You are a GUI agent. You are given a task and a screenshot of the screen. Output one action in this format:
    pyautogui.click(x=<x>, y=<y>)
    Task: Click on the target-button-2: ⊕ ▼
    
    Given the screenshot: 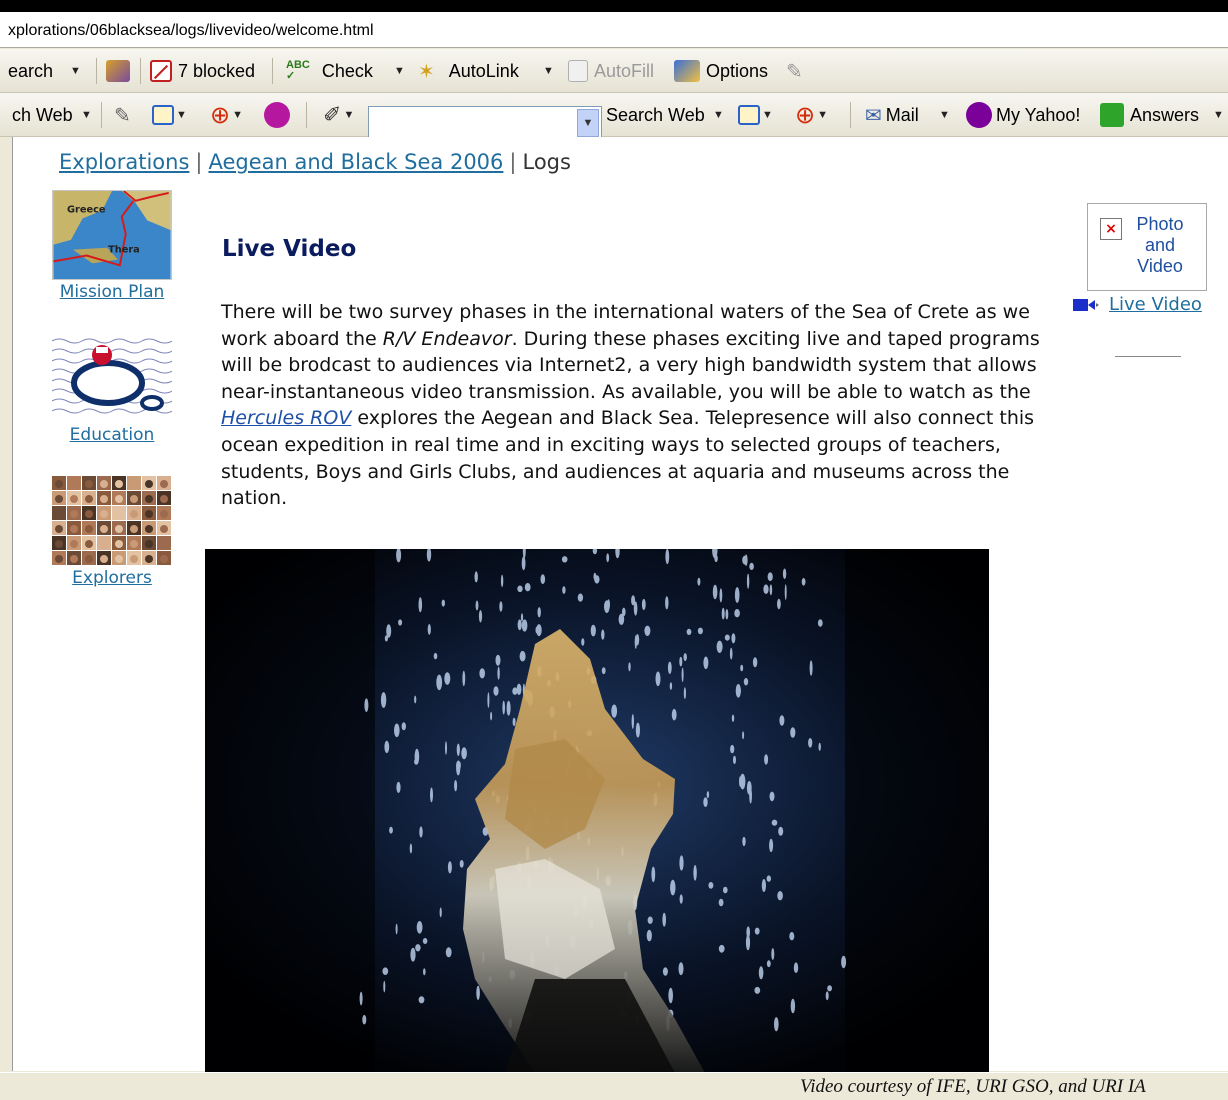 What is the action you would take?
    pyautogui.click(x=811, y=115)
    